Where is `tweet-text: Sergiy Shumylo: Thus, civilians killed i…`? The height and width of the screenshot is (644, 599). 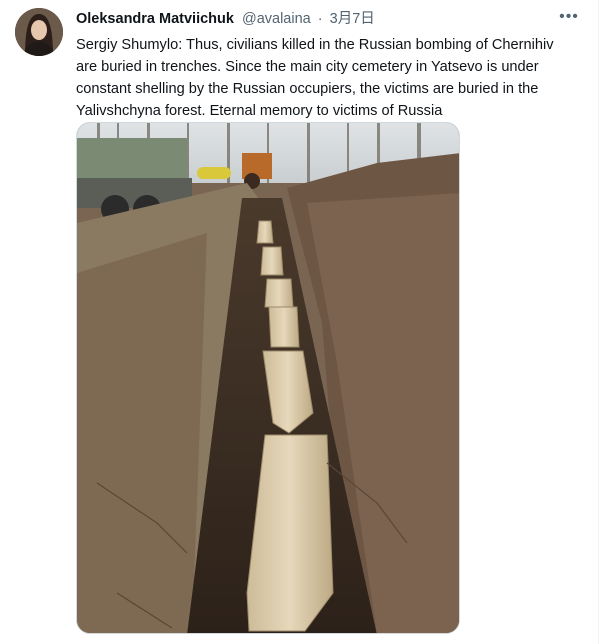
tweet-text: Sergiy Shumylo: Thus, civilians killed i… is located at coordinates (315, 78).